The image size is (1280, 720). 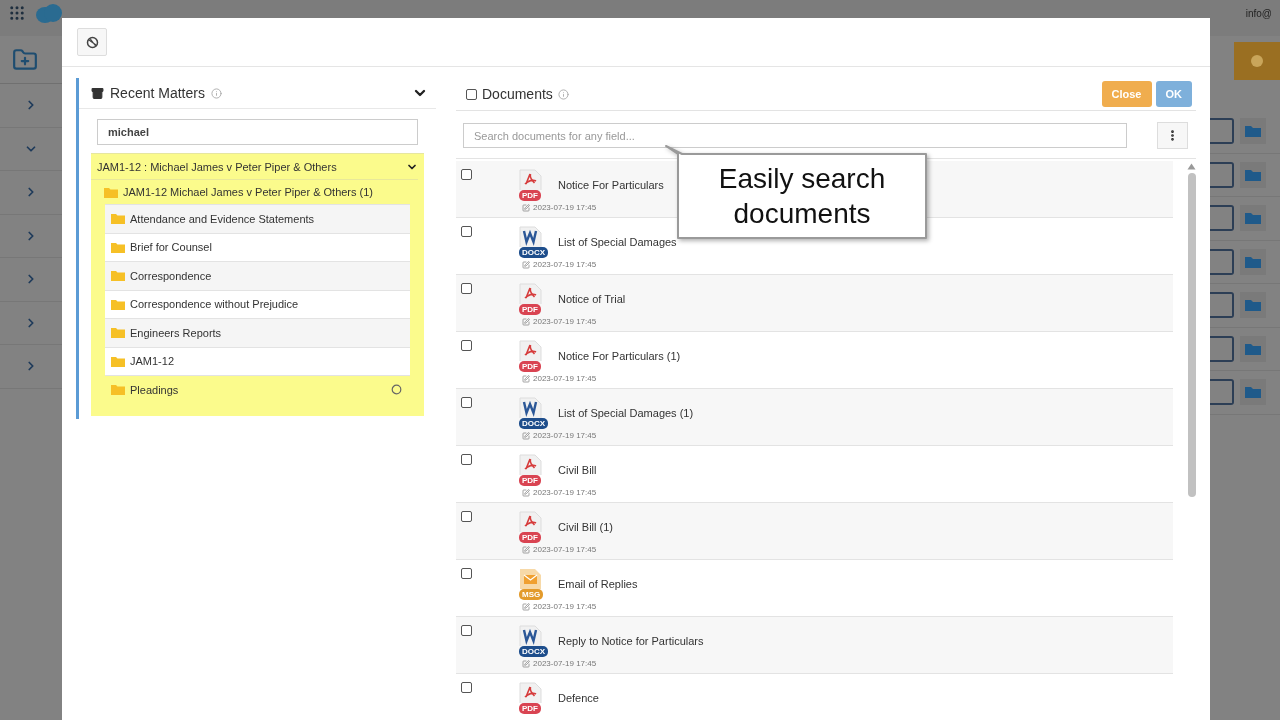 I want to click on panel-title: Documents, so click(x=517, y=94).